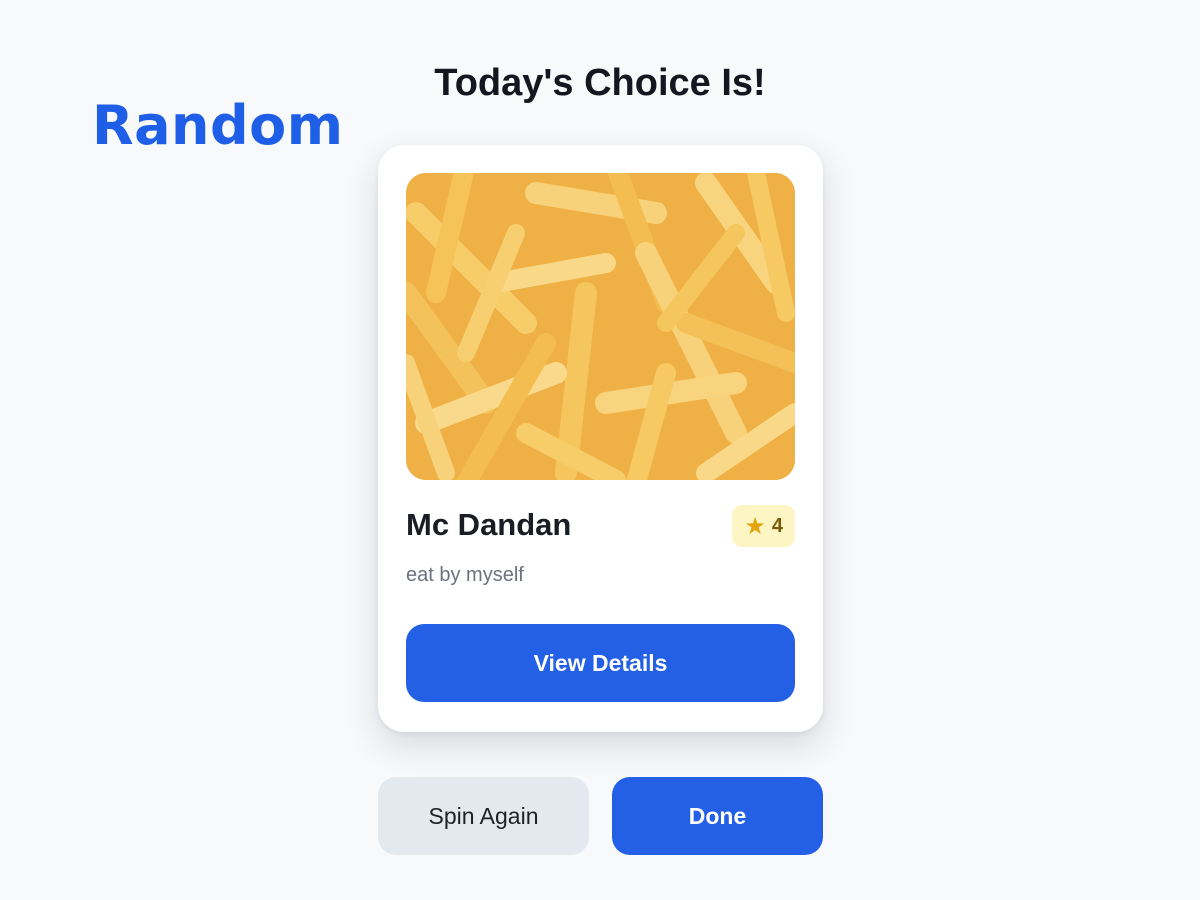 This screenshot has height=900, width=1200. What do you see at coordinates (600, 326) in the screenshot?
I see `food-photo` at bounding box center [600, 326].